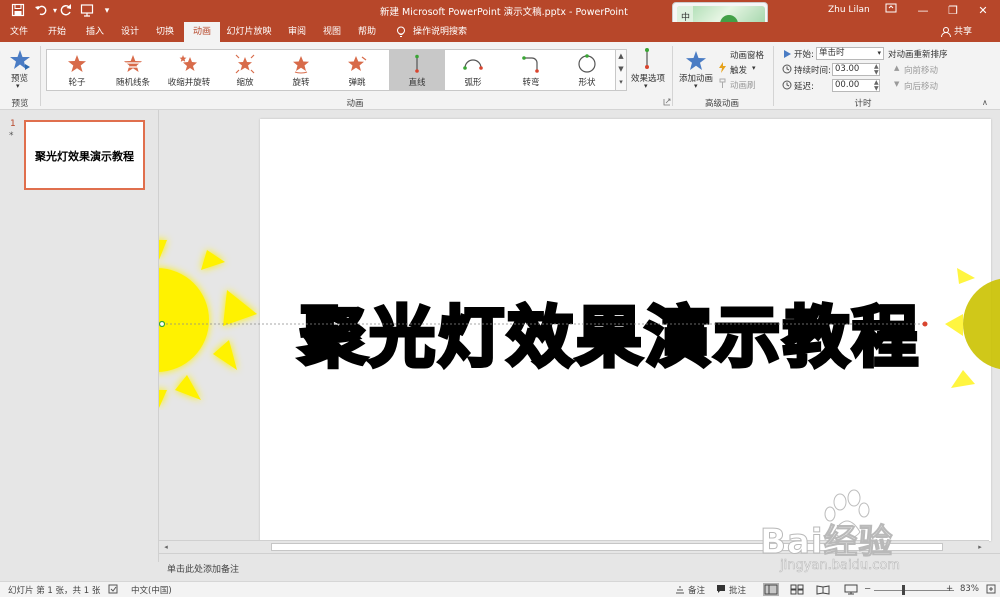 This screenshot has height=597, width=1000. I want to click on add-animation-icon, so click(696, 61).